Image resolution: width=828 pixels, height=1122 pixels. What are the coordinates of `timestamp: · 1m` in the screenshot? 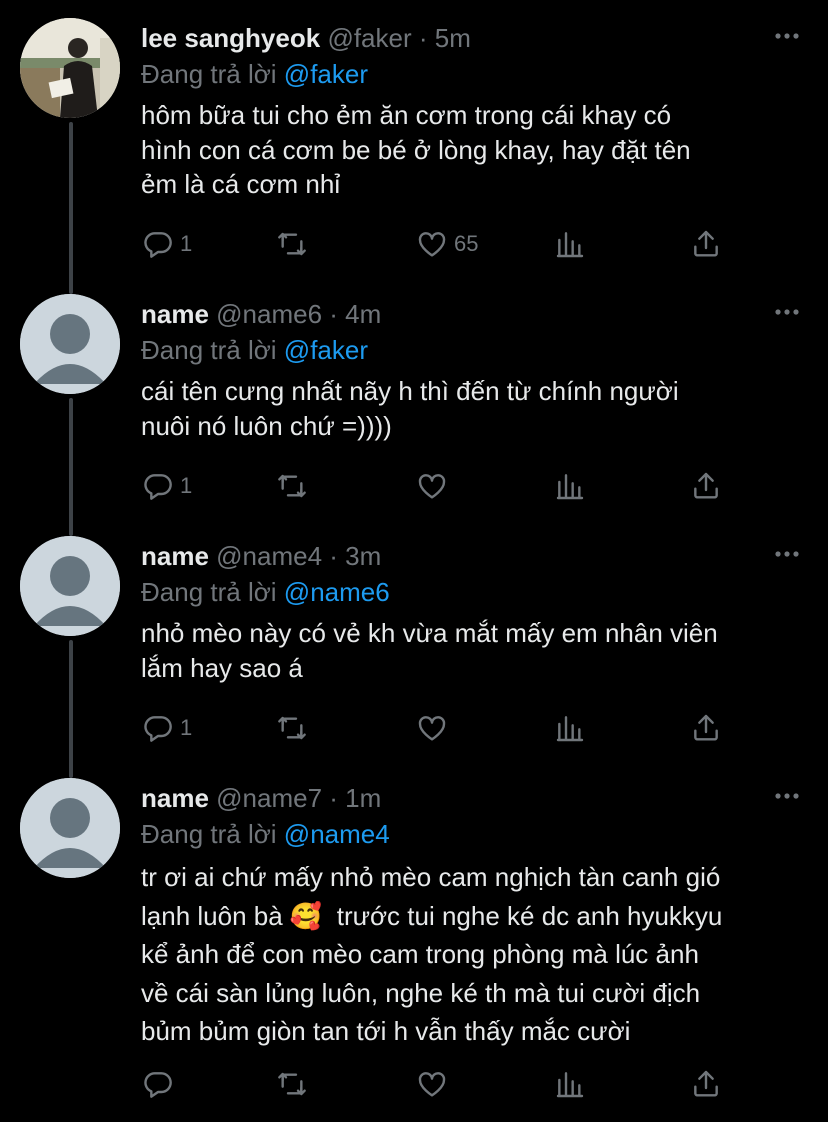 It's located at (355, 798).